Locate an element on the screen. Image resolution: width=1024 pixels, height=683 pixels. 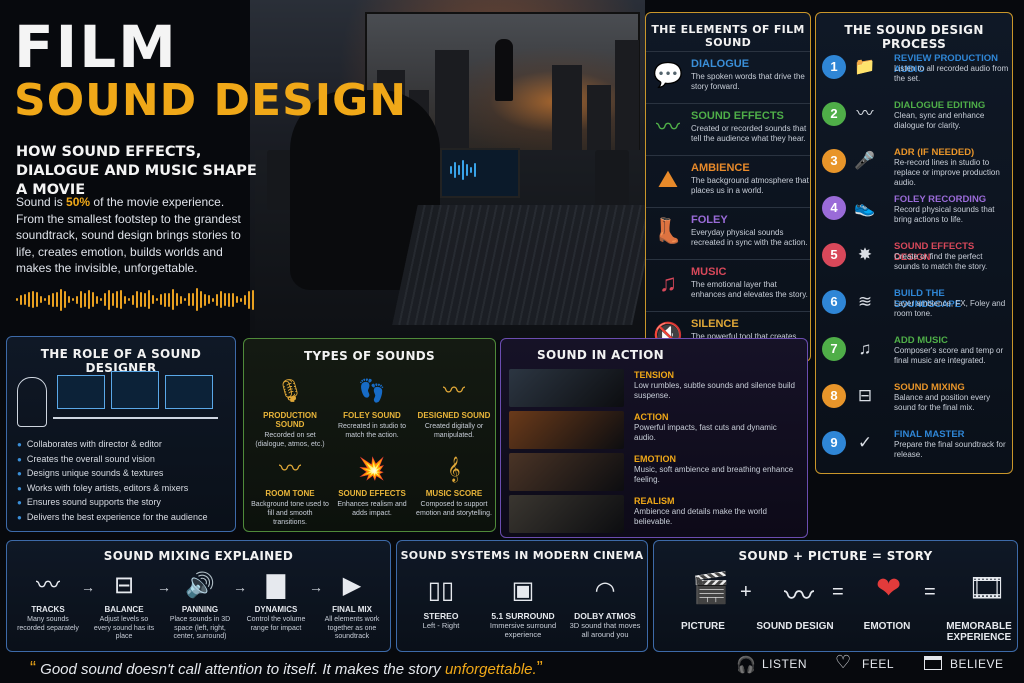
clapperboard-icon: 🎬 is located at coordinates (711, 588).